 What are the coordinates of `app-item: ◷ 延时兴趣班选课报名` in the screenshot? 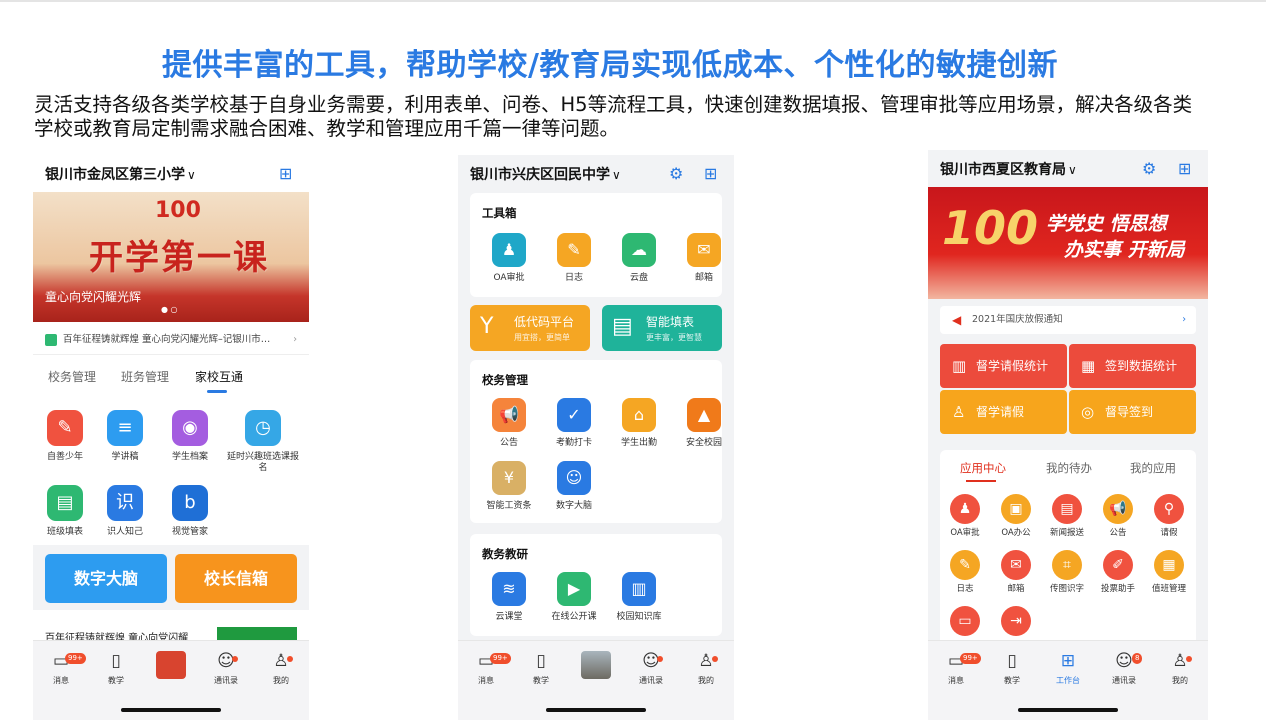 It's located at (263, 442).